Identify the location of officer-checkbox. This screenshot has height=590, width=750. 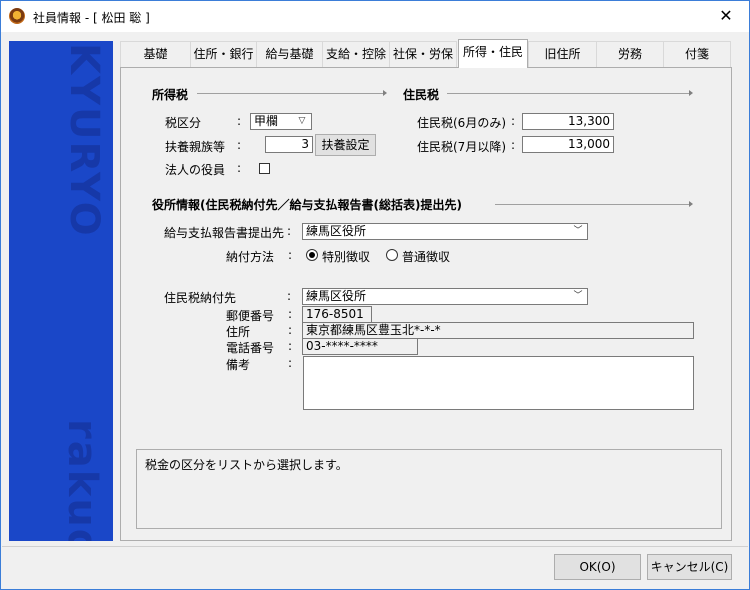
(264, 168).